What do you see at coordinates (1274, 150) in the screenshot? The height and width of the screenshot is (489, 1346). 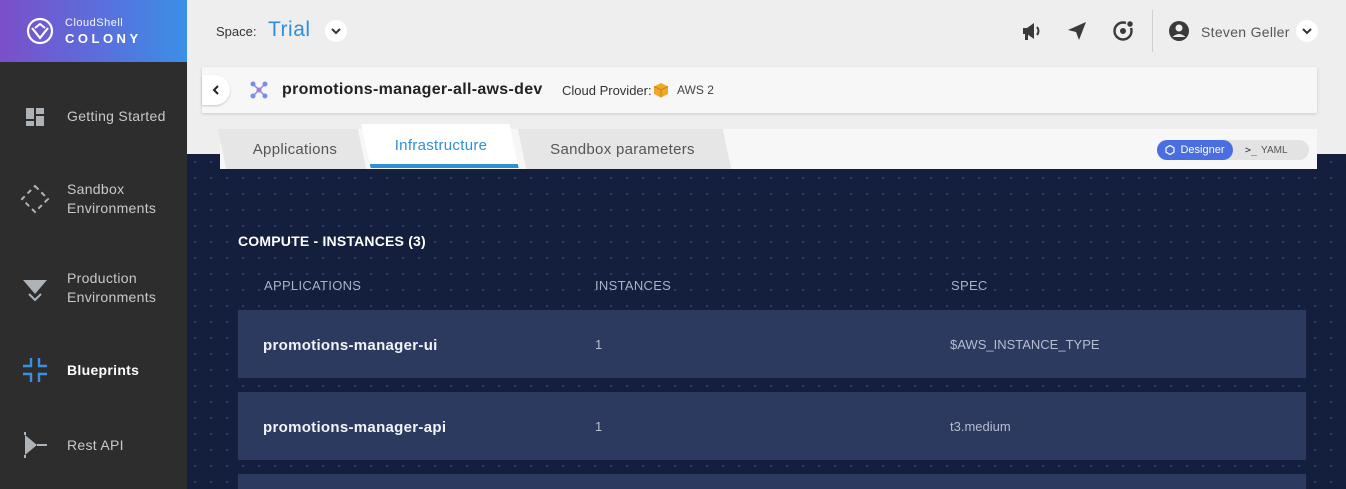 I see `yaml-mode-label: YAML` at bounding box center [1274, 150].